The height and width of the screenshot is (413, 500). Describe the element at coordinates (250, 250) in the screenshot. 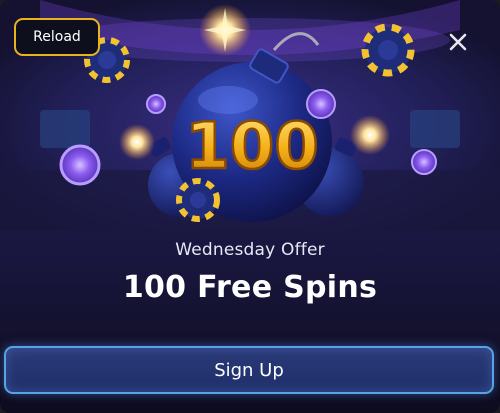

I see `offer-subtitle: Wednesday Offer` at that location.